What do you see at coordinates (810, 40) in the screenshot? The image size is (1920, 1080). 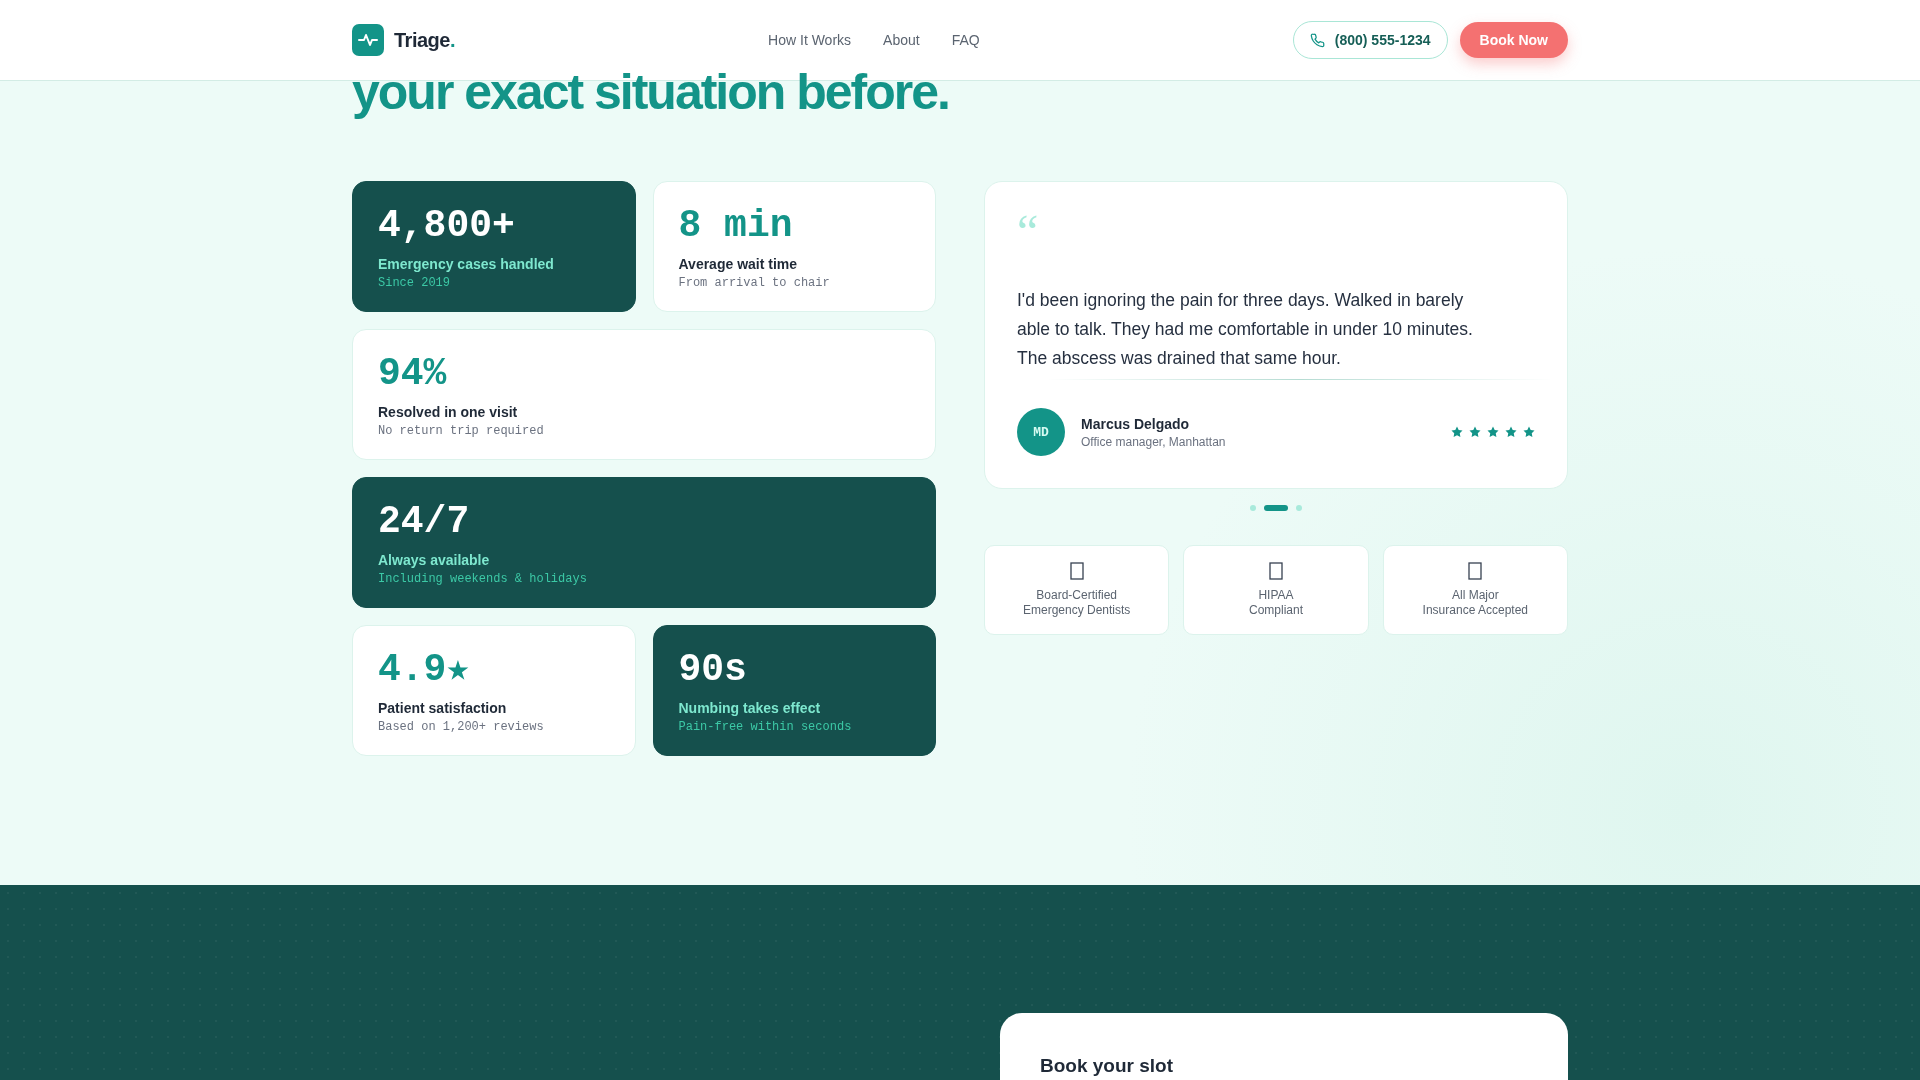 I see `nav-link: How It Works` at bounding box center [810, 40].